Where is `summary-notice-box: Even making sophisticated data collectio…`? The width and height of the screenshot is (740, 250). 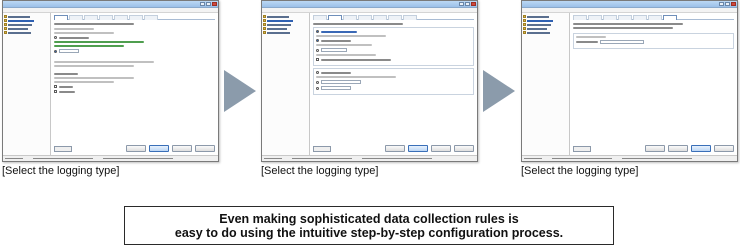
summary-notice-box: Even making sophisticated data collectio… is located at coordinates (369, 225).